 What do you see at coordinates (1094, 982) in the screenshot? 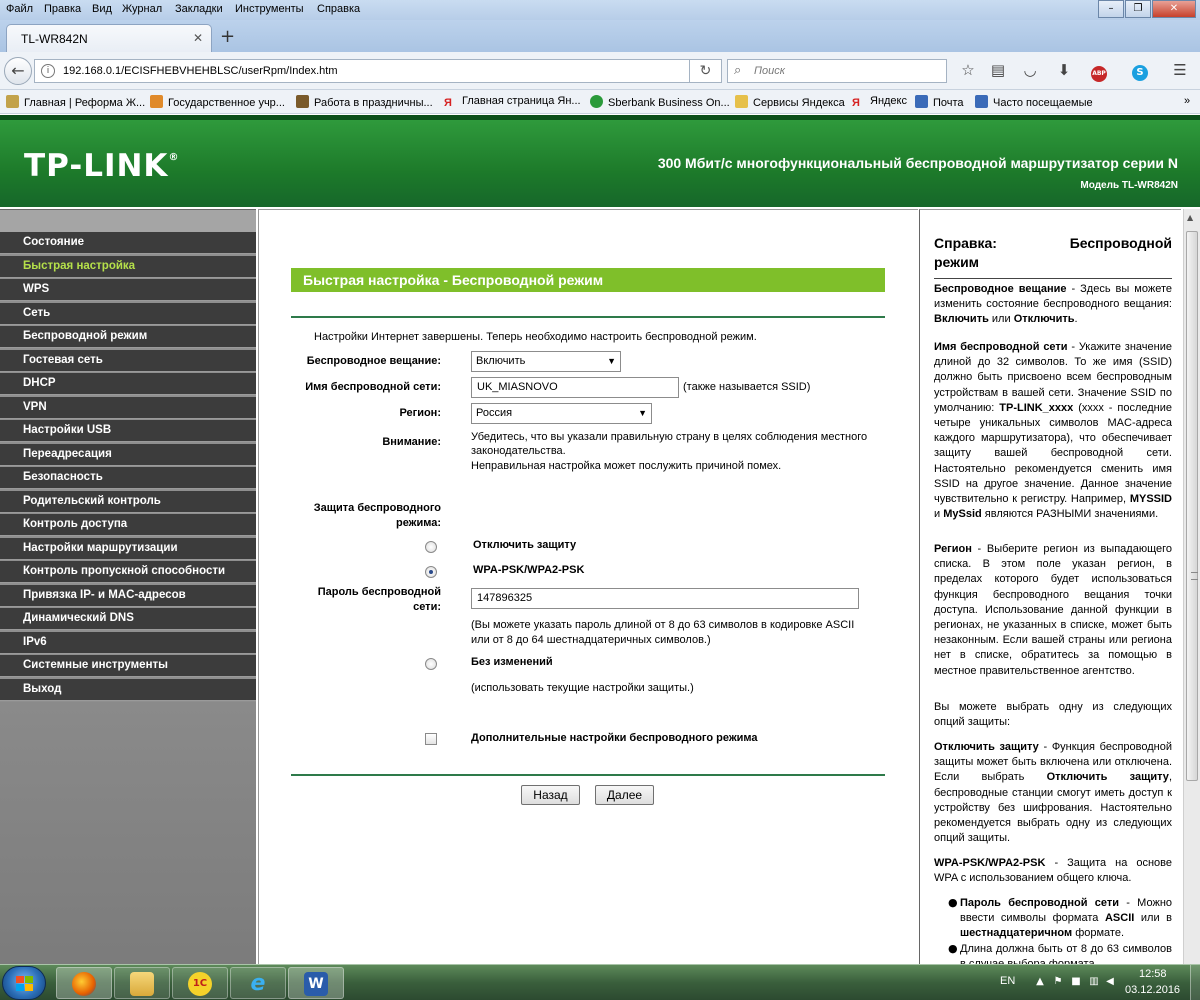
I see `network-icon: ▥` at bounding box center [1094, 982].